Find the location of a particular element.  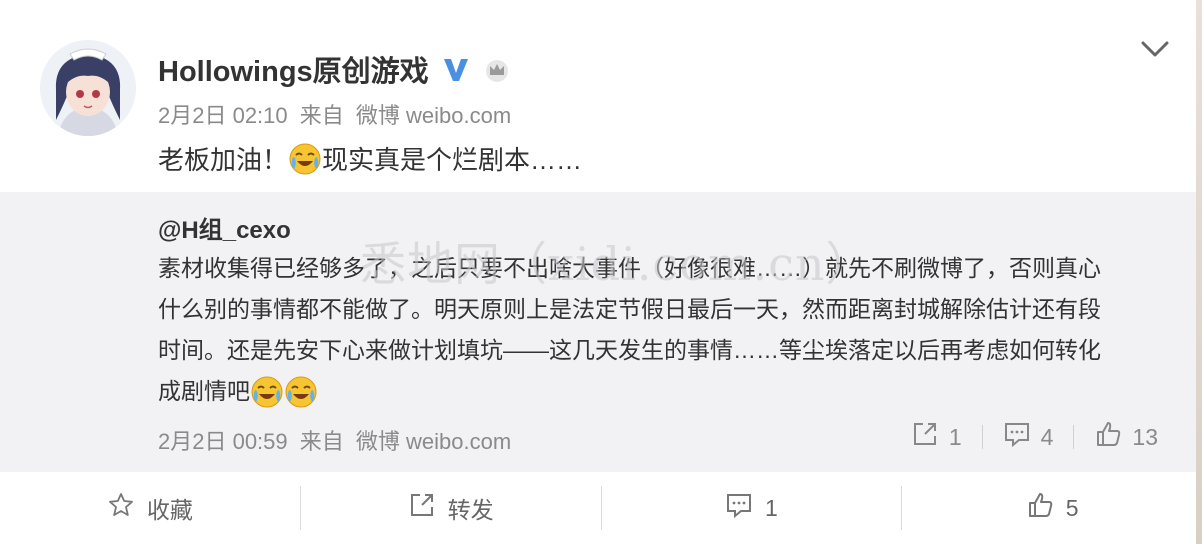

repost-like-button: 13 is located at coordinates (1126, 437).